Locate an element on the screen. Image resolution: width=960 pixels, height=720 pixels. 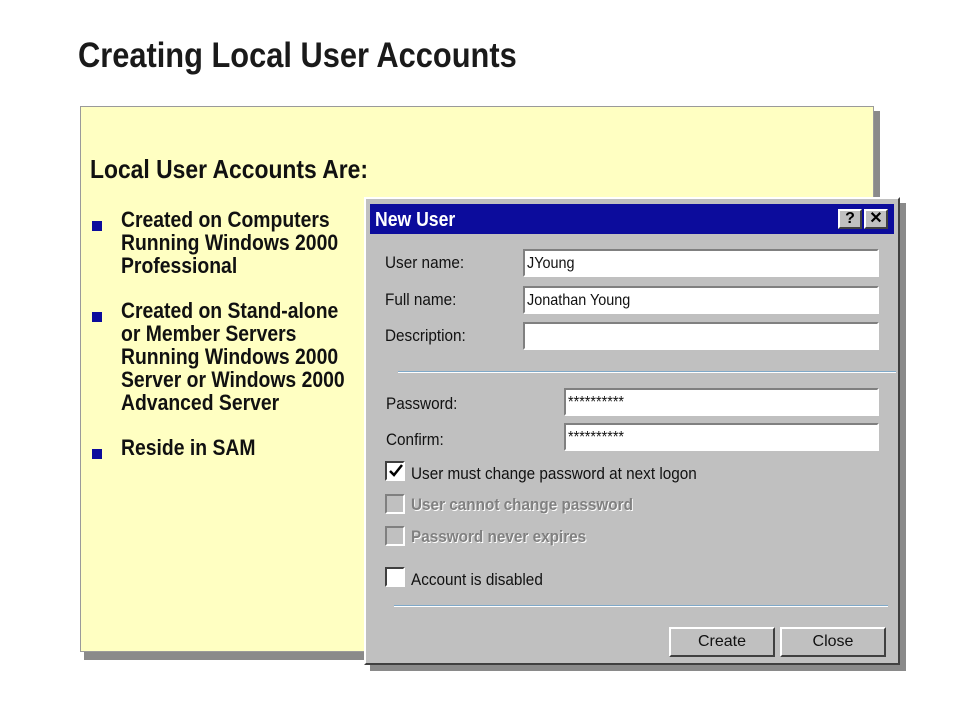
password-value: ********** is located at coordinates (596, 402).